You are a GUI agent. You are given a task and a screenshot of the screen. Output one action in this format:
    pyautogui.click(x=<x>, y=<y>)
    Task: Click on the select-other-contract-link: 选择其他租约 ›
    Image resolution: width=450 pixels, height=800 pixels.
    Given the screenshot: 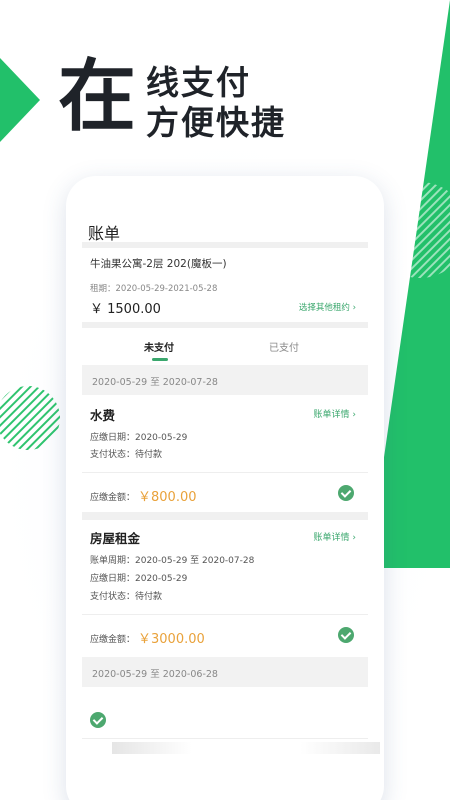 What is the action you would take?
    pyautogui.click(x=327, y=307)
    